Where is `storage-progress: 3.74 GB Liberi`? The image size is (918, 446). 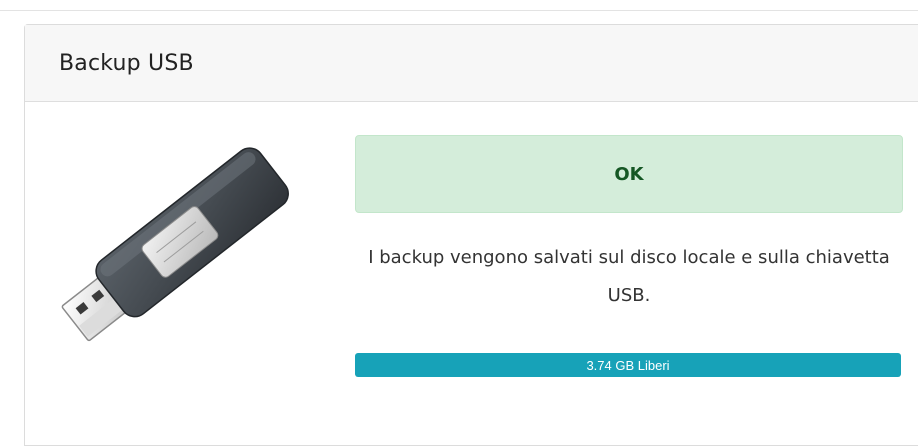 storage-progress: 3.74 GB Liberi is located at coordinates (628, 365).